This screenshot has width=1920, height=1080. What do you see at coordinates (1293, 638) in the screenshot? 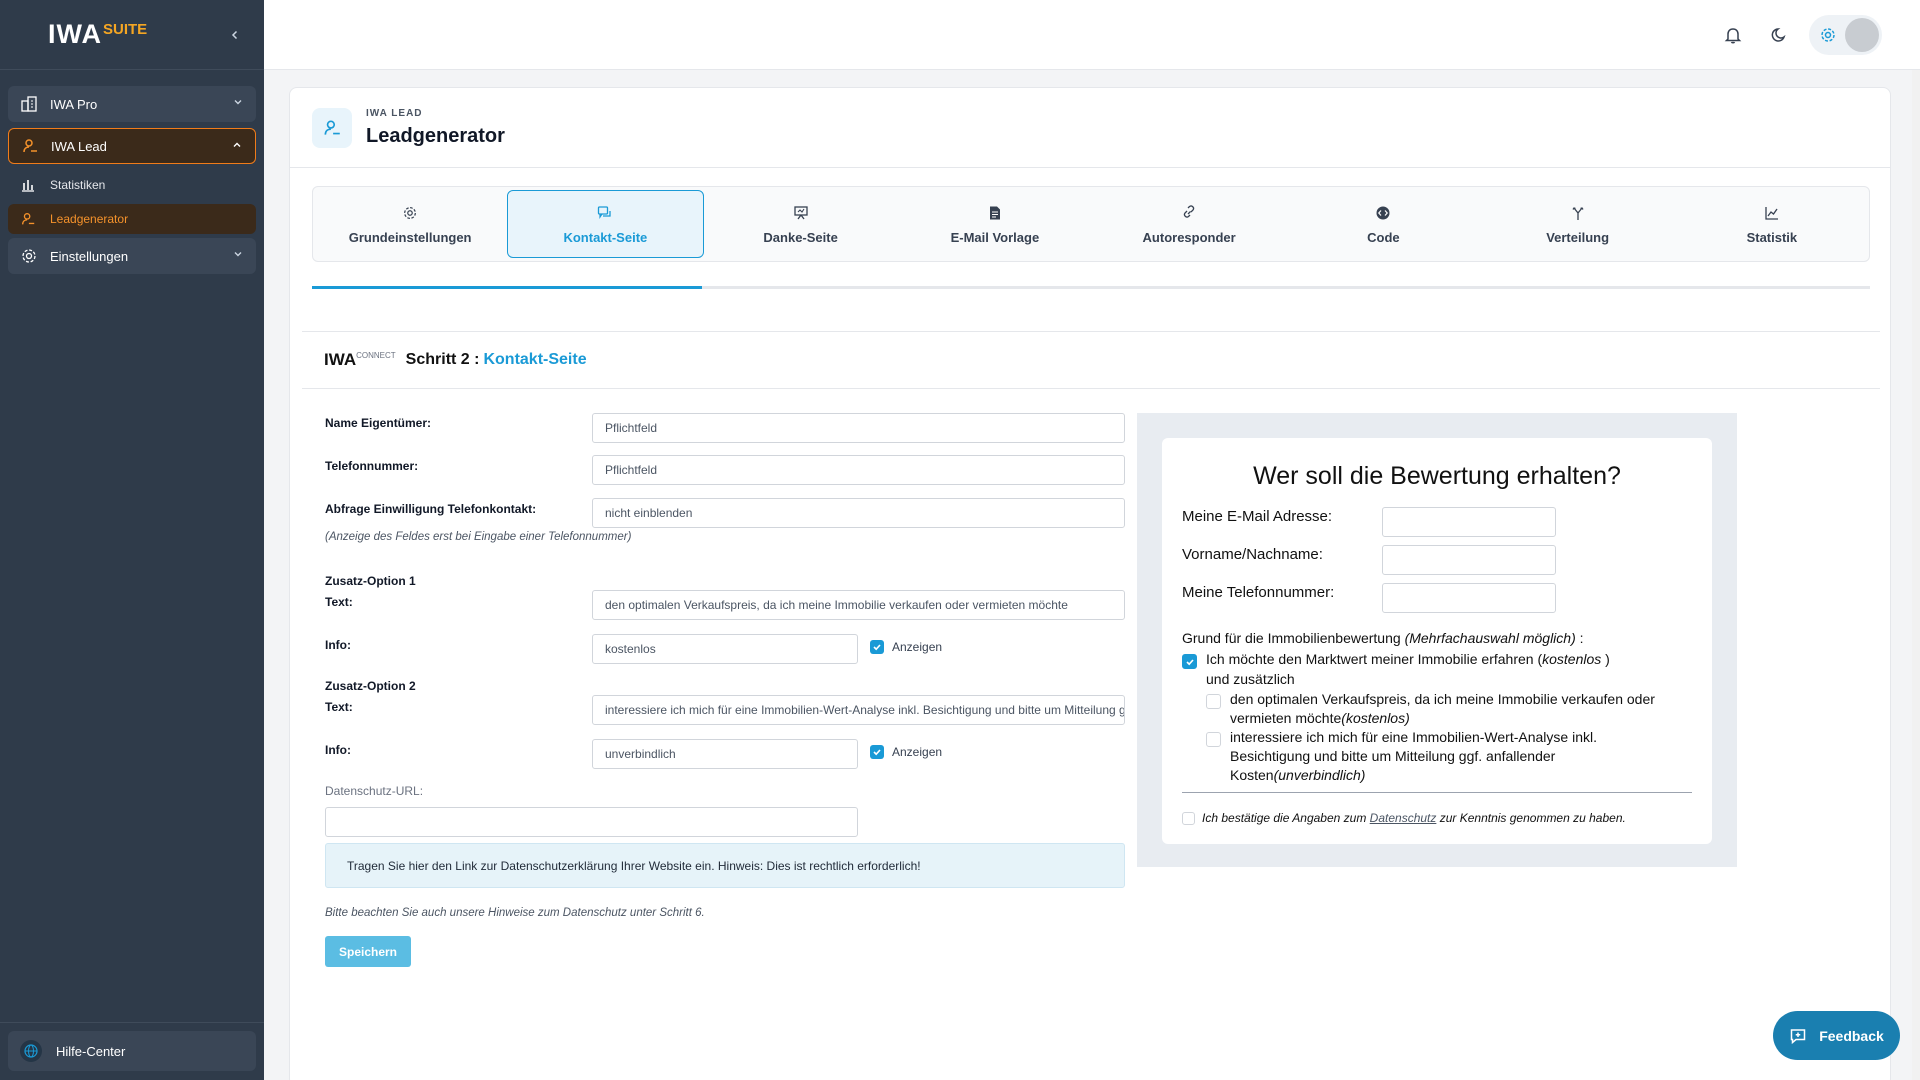
I see `reason-prefix: Grund für die Immobilienbewertung` at bounding box center [1293, 638].